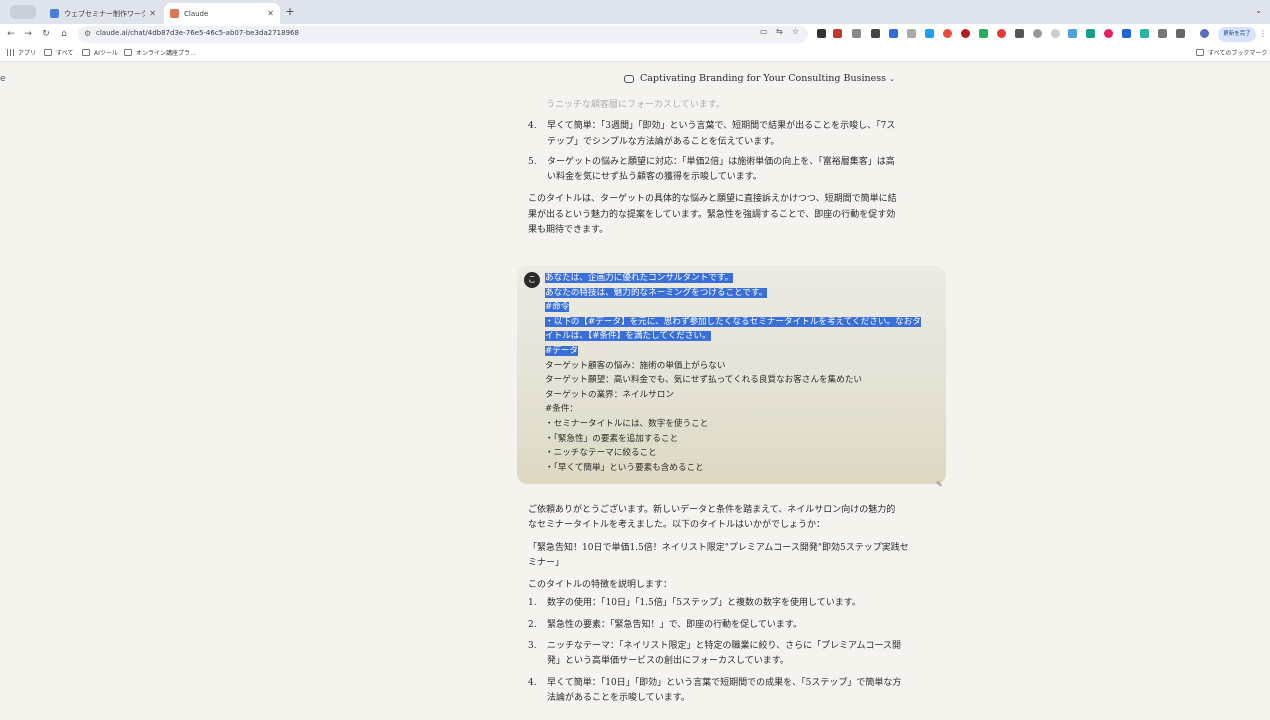  What do you see at coordinates (635, 105) in the screenshot?
I see `response-line: うニッチな顧客層にフォーカスしています。` at bounding box center [635, 105].